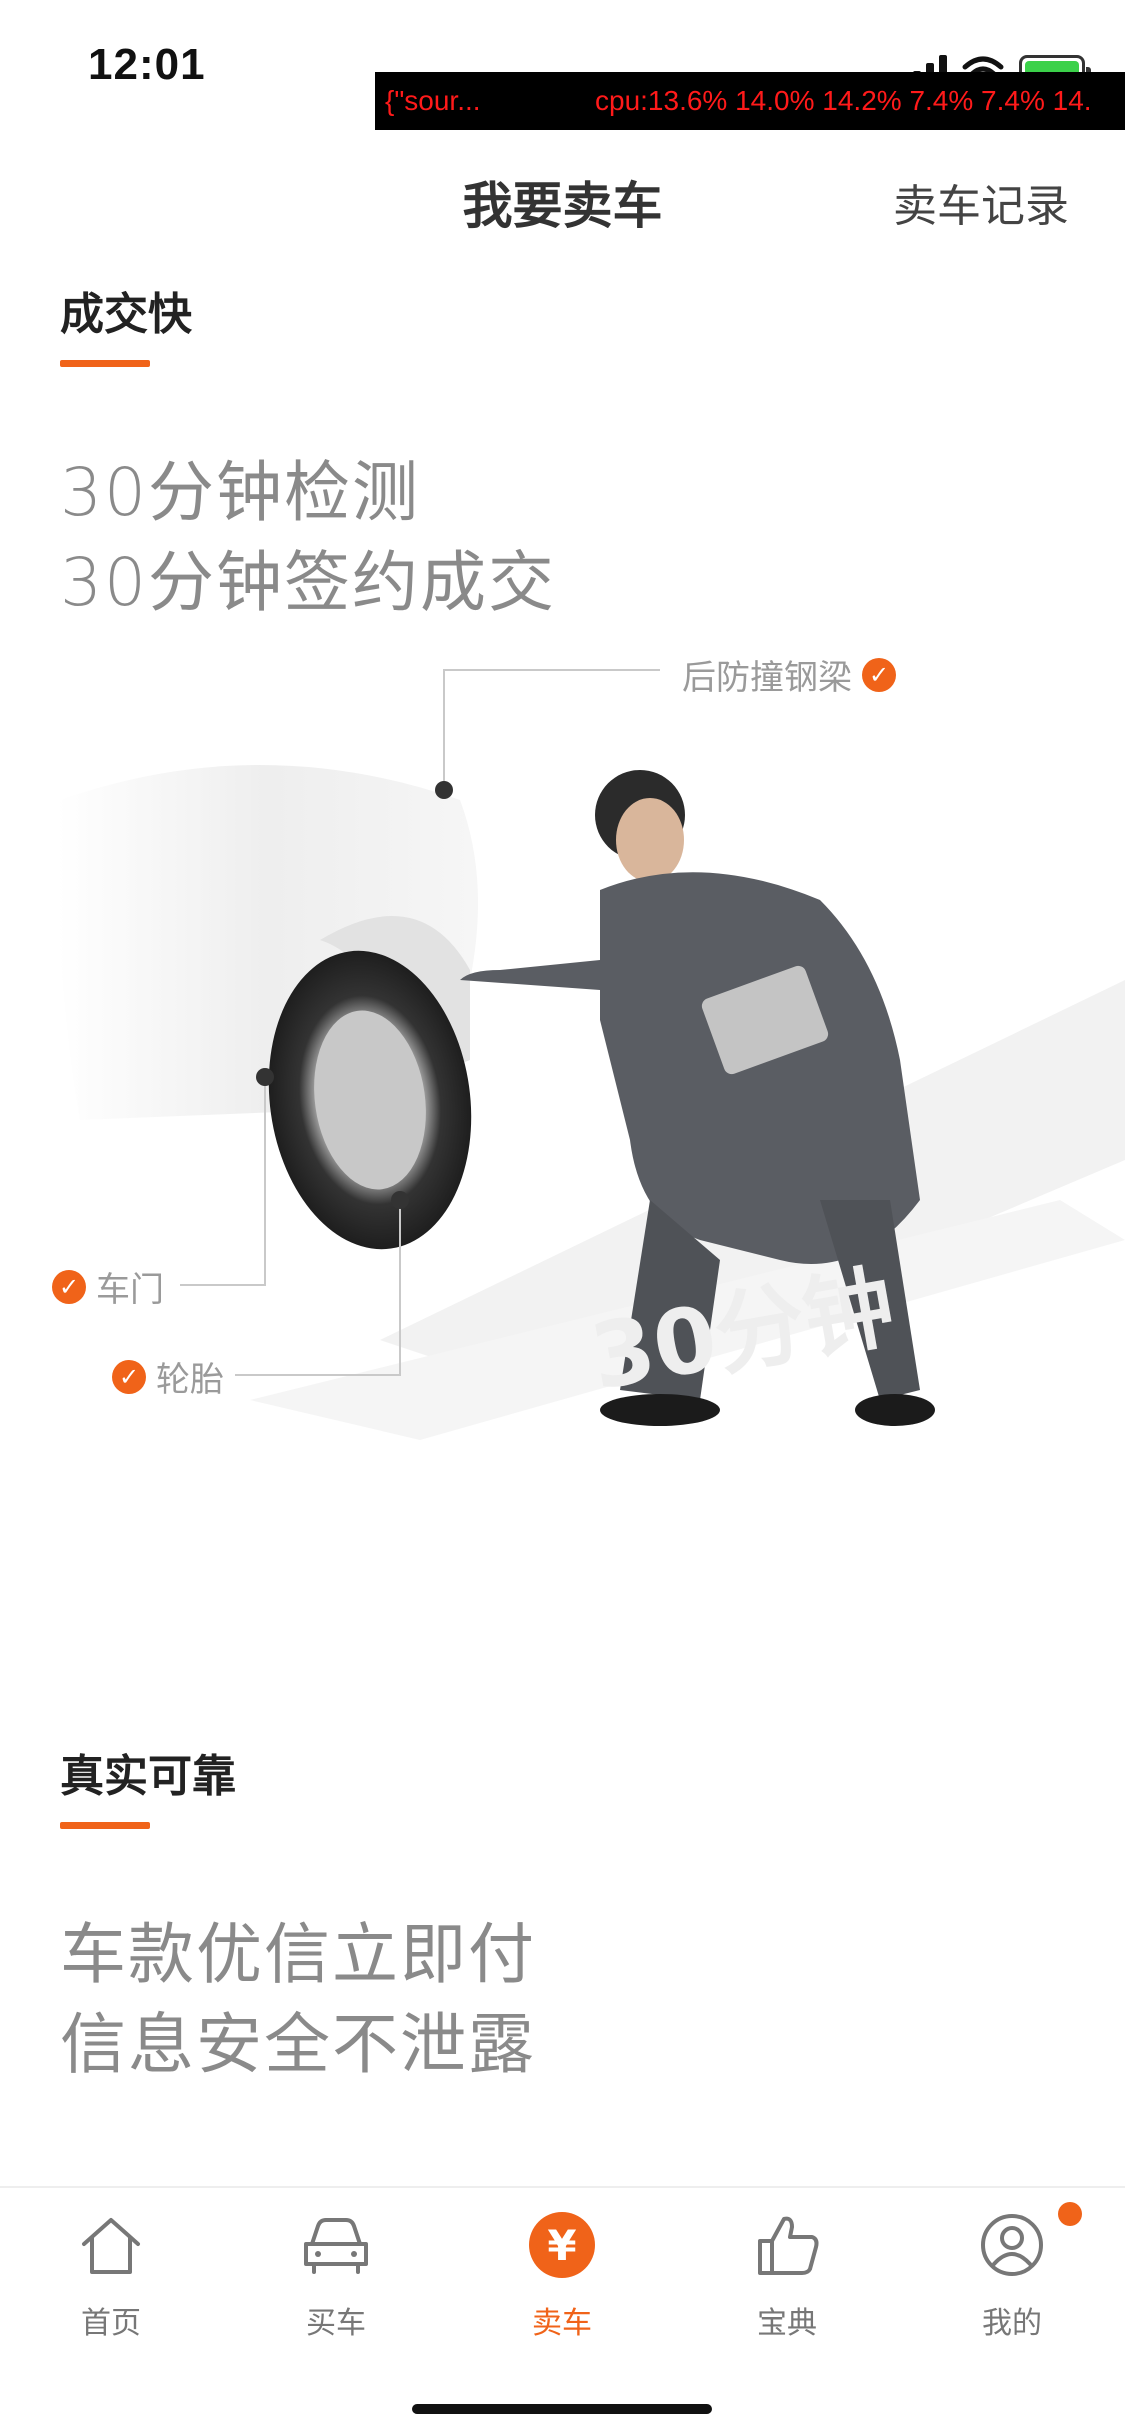 Image resolution: width=1125 pixels, height=2436 pixels. What do you see at coordinates (126, 314) in the screenshot?
I see `section-heading-fast: 成交快` at bounding box center [126, 314].